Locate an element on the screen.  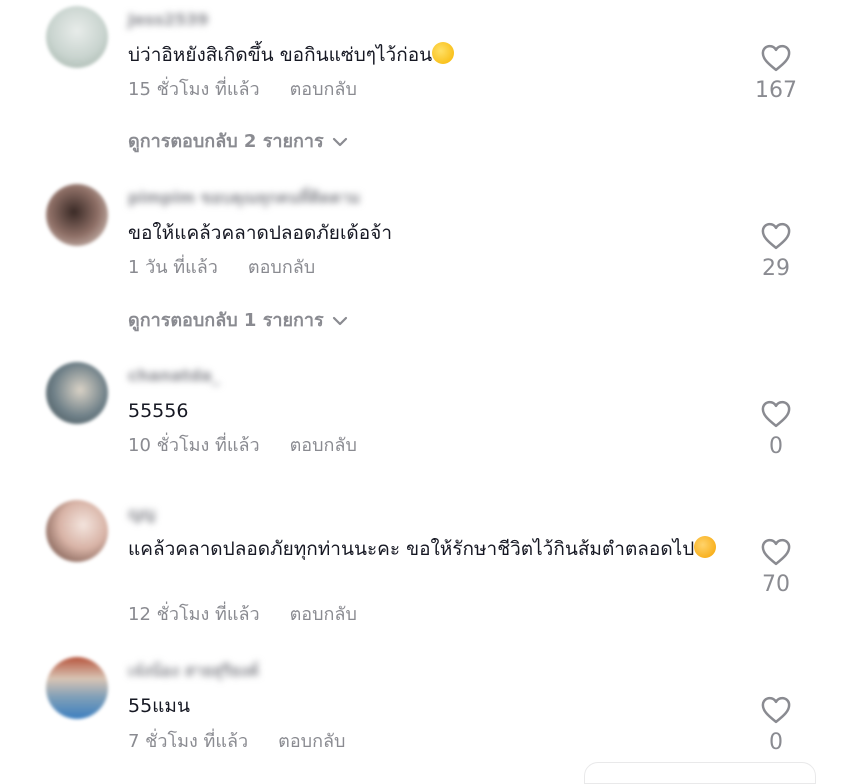
comment-timestamp: 15 ชั่วโมง ที่แล้ว is located at coordinates (194, 89).